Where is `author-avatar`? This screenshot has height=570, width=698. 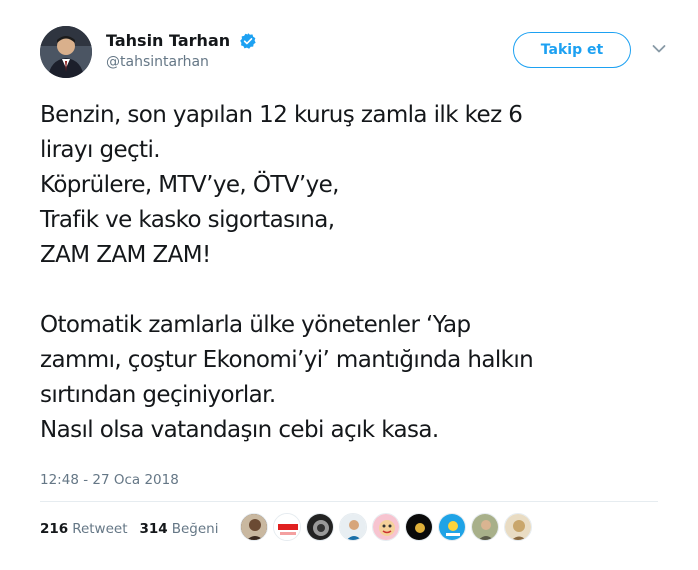 author-avatar is located at coordinates (66, 52).